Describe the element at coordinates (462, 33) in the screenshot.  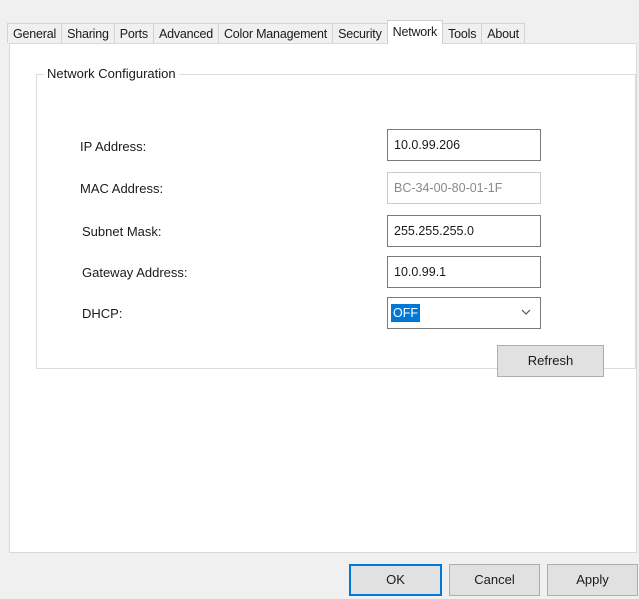
I see `tab-tools: Tools` at that location.